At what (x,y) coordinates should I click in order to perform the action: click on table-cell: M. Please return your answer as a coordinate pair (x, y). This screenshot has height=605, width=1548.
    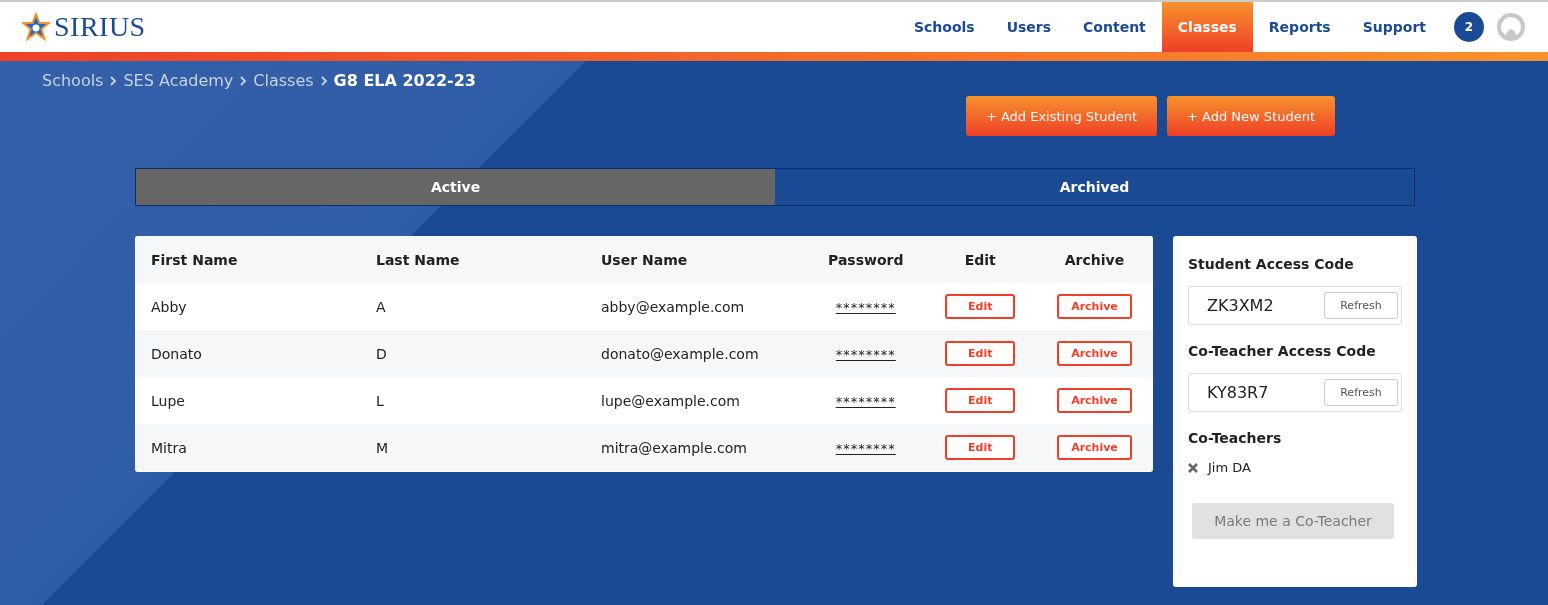
    Looking at the image, I should click on (472, 447).